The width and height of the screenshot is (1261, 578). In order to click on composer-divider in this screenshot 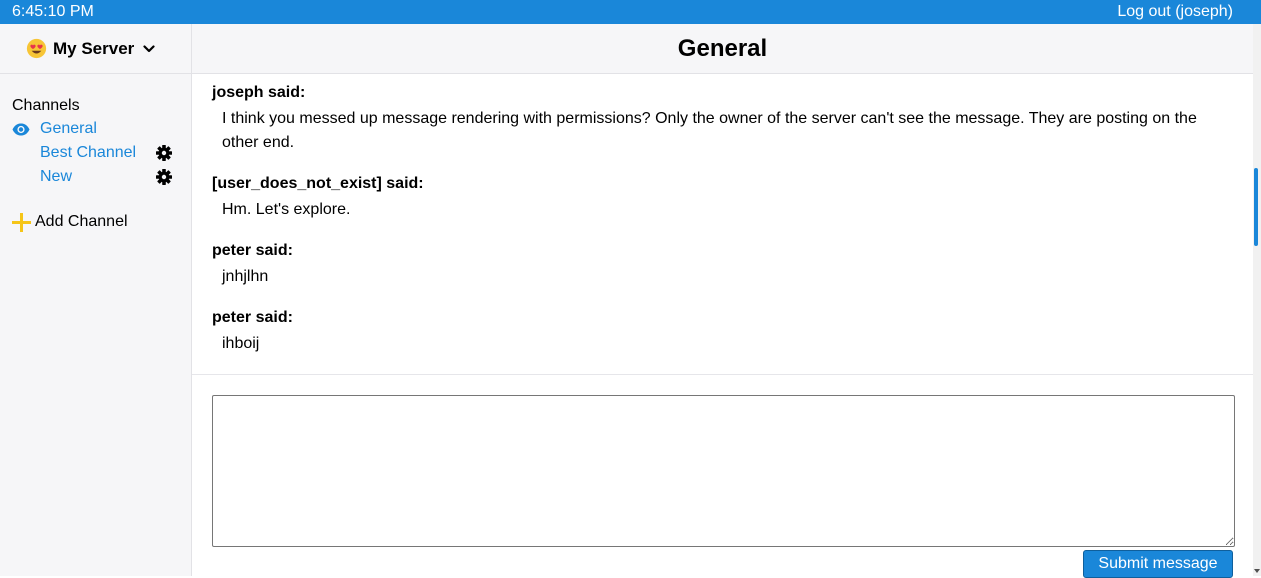, I will do `click(722, 374)`.